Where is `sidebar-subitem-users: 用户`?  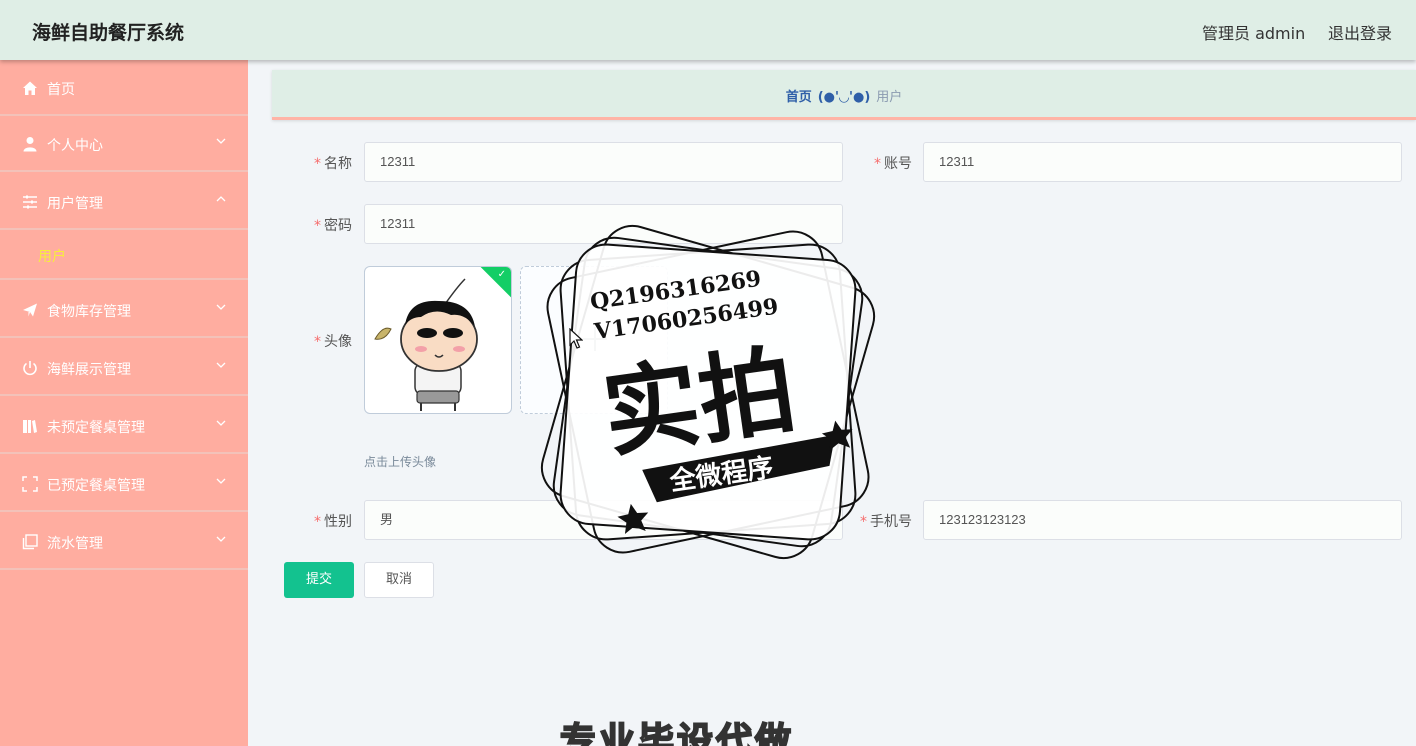 sidebar-subitem-users: 用户 is located at coordinates (124, 255).